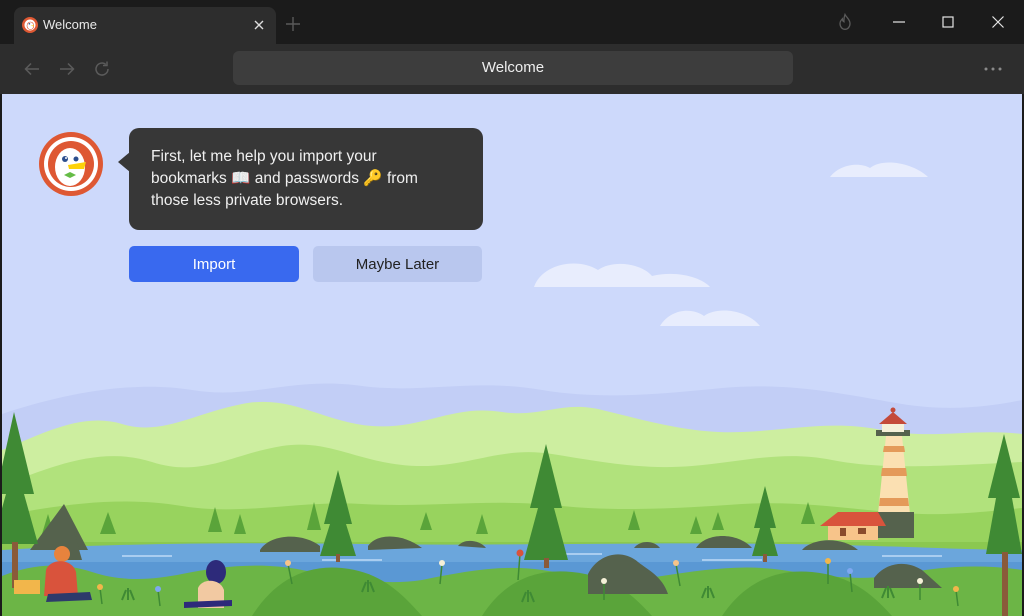  What do you see at coordinates (845, 22) in the screenshot?
I see `fire-icon` at bounding box center [845, 22].